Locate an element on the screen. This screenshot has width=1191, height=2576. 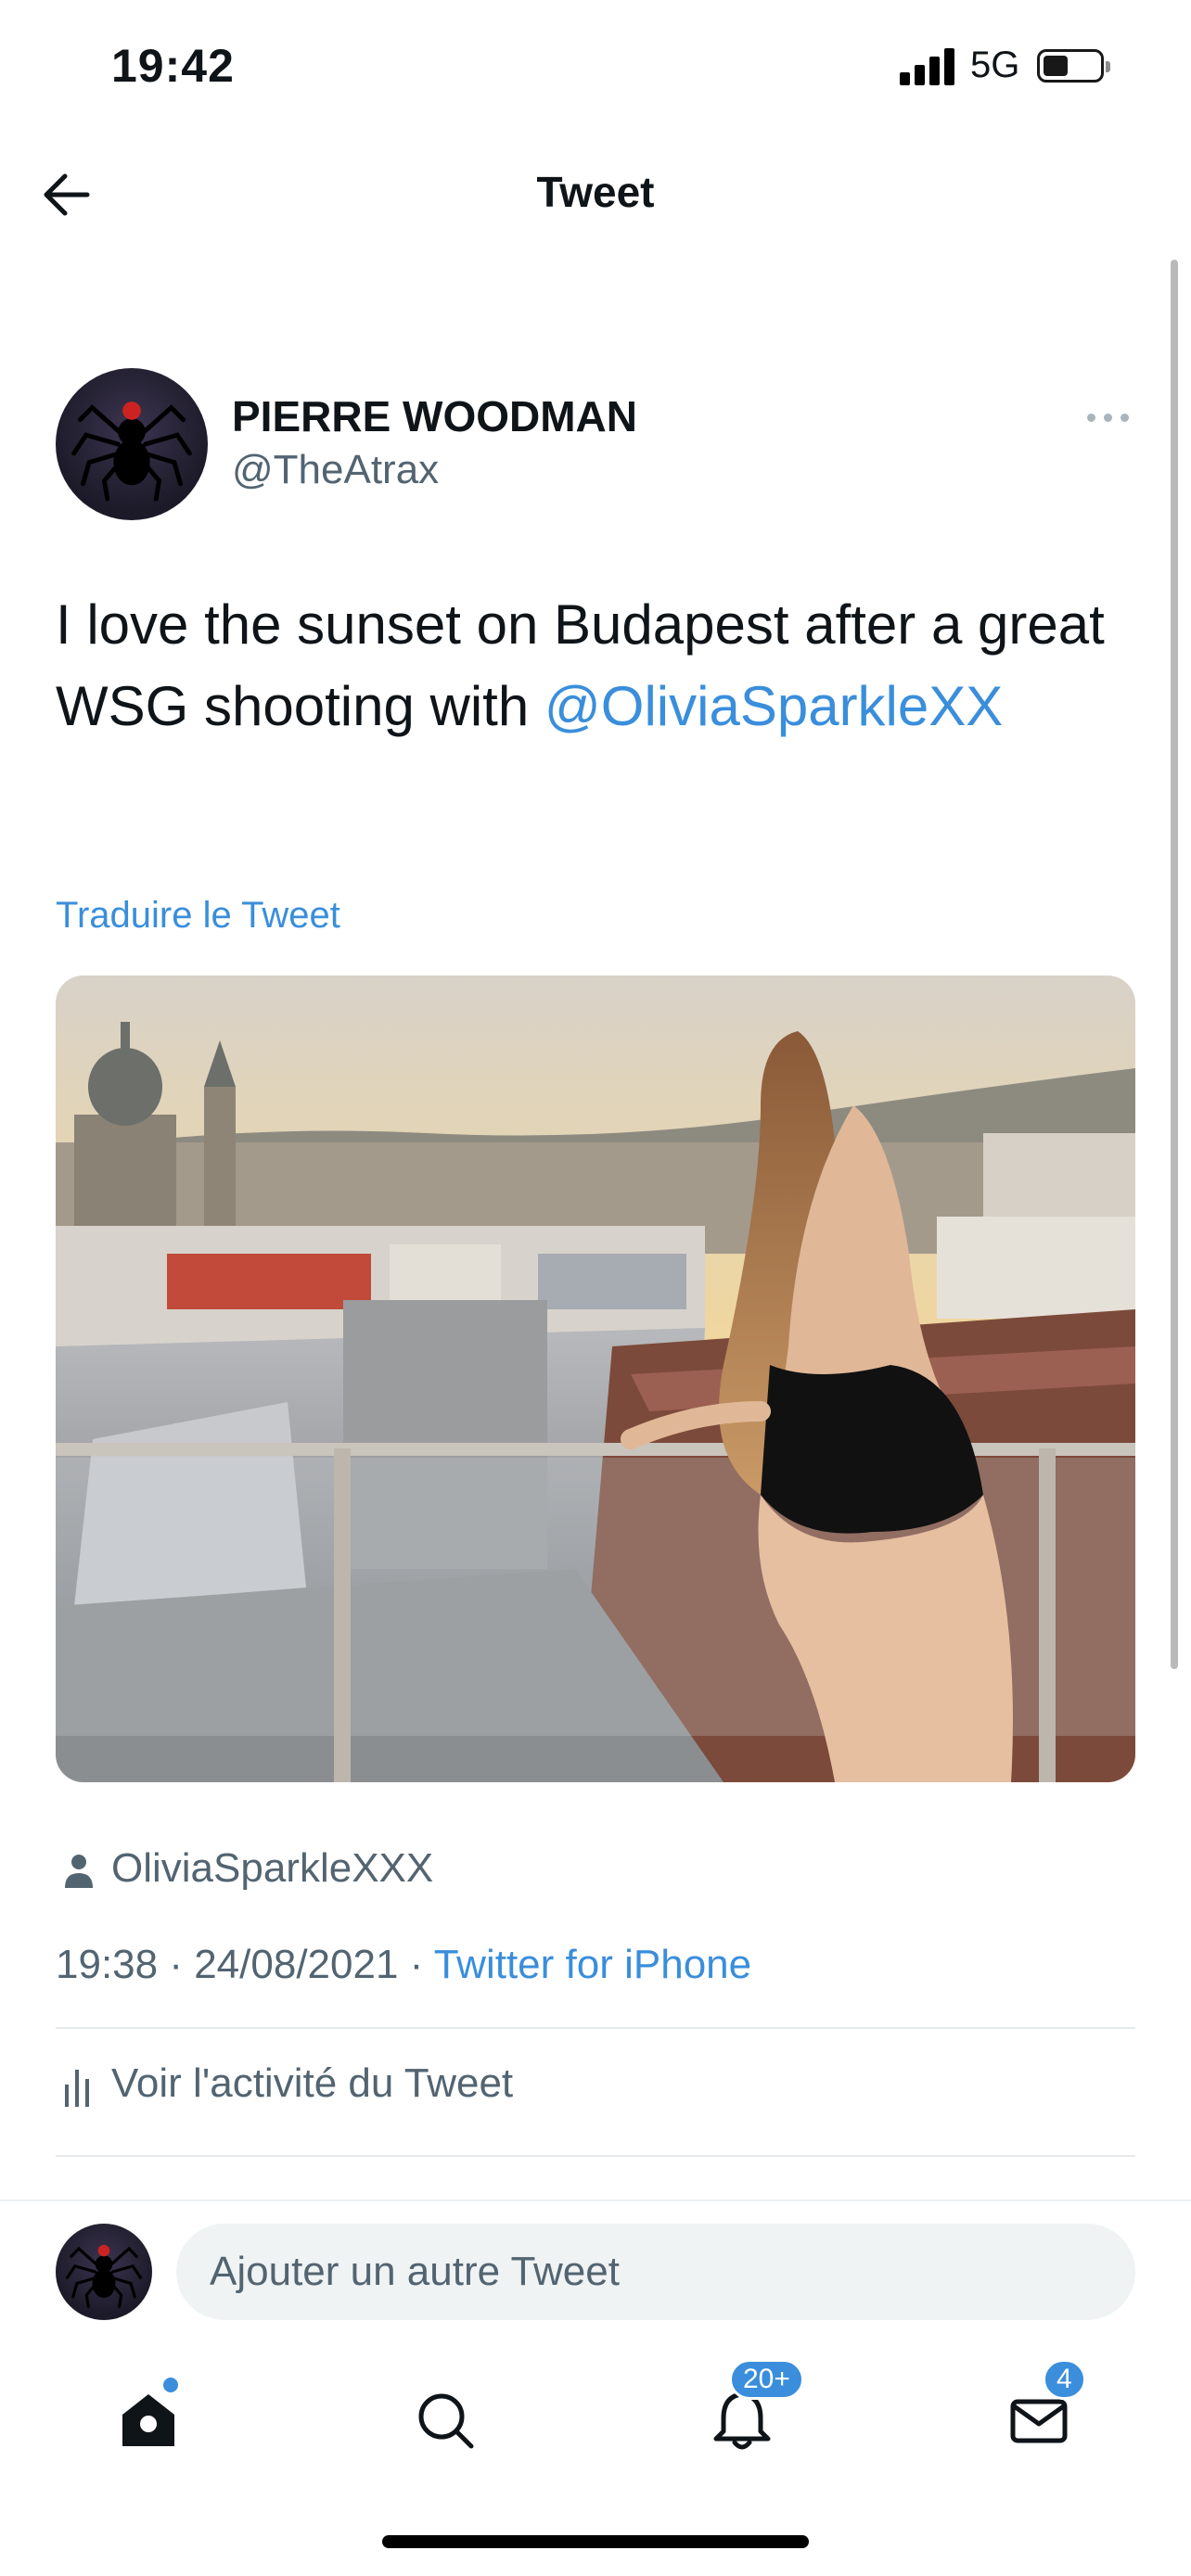
notifications-badge: 20+ is located at coordinates (766, 2379).